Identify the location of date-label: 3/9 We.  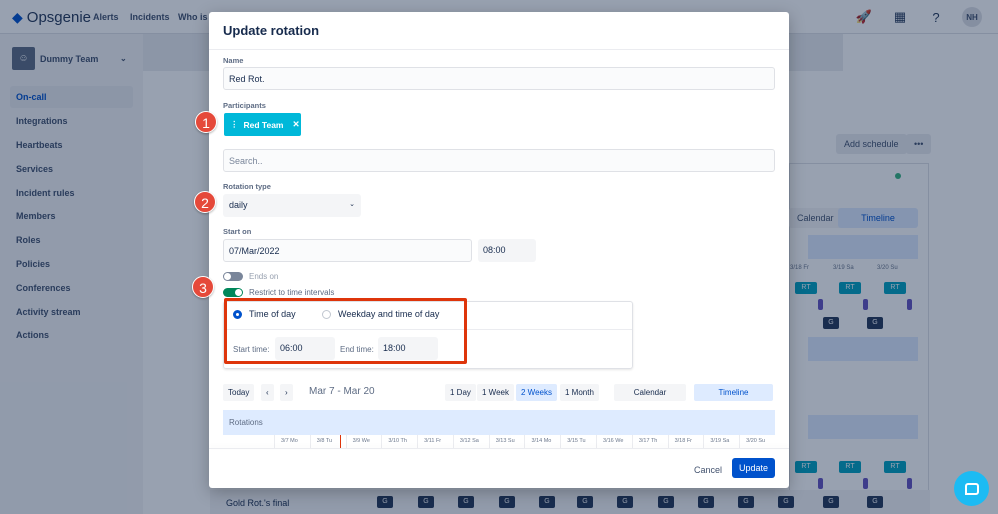
(363, 441).